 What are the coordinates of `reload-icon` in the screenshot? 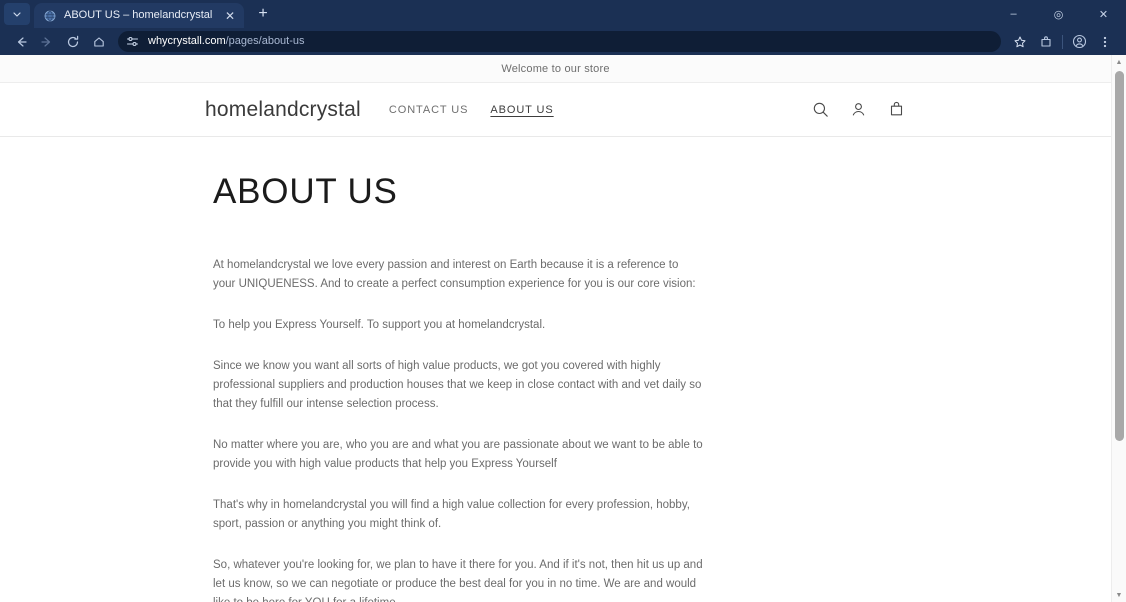 It's located at (73, 41).